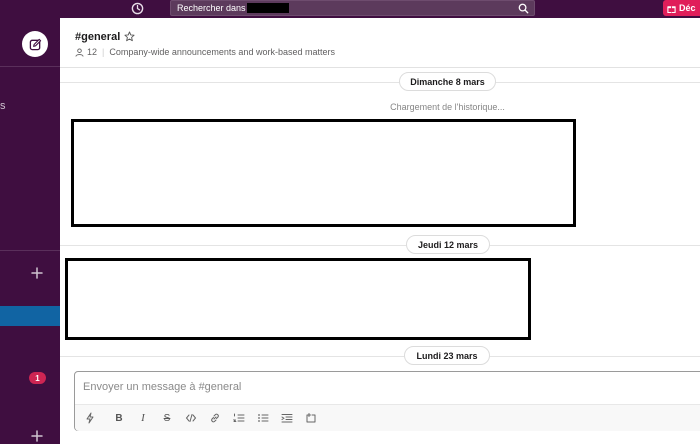  Describe the element at coordinates (30, 316) in the screenshot. I see `sidebar-item-active` at that location.